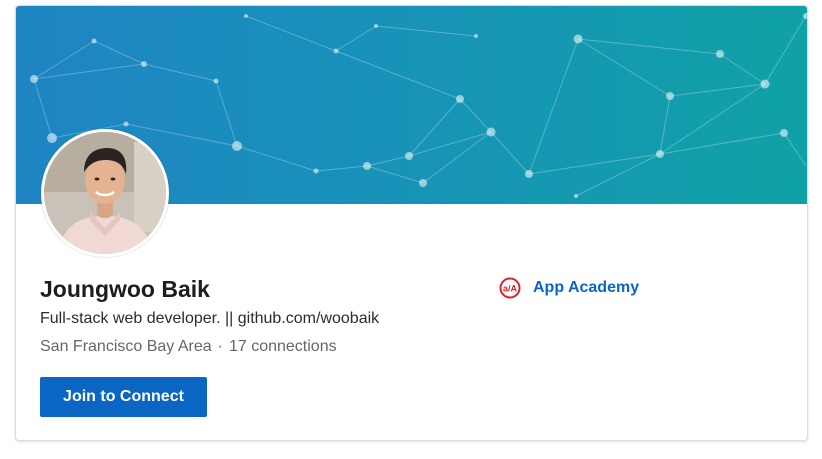 The width and height of the screenshot is (822, 459). What do you see at coordinates (126, 346) in the screenshot?
I see `profile-location: San Francisco Bay Area` at bounding box center [126, 346].